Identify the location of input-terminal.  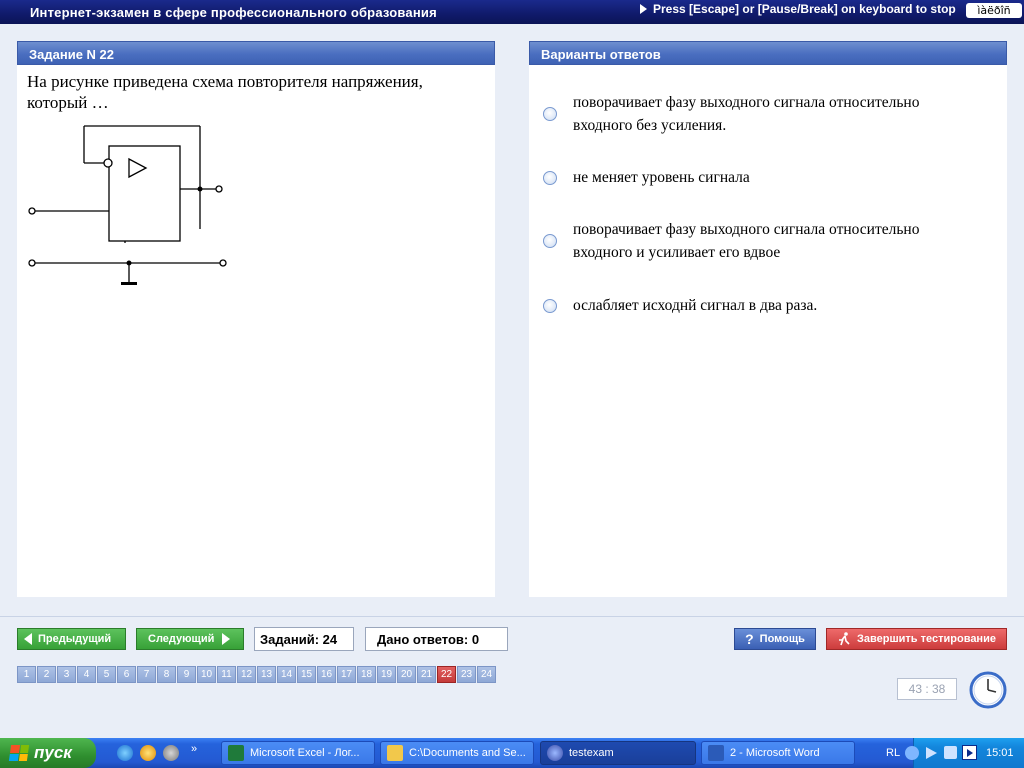
(32, 211).